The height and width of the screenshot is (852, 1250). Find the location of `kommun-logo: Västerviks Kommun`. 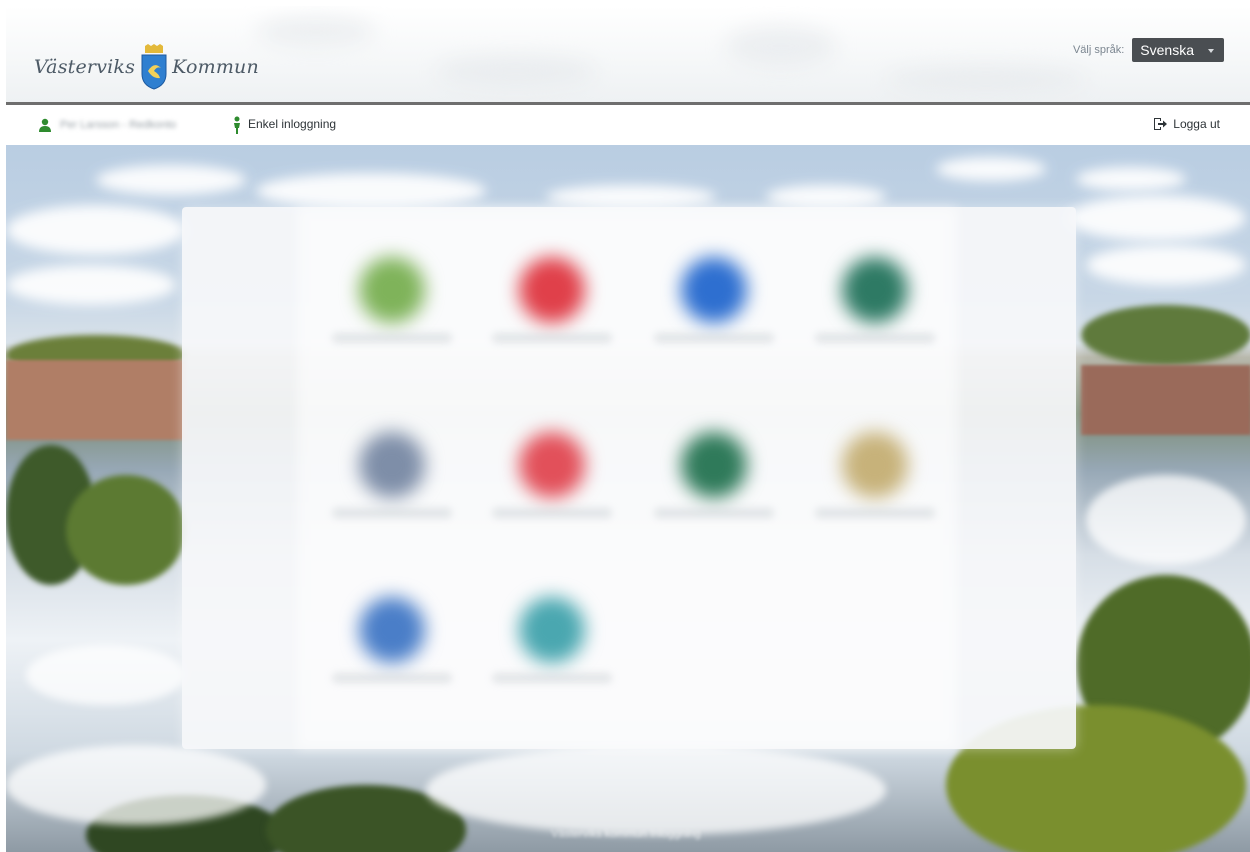

kommun-logo: Västerviks Kommun is located at coordinates (146, 67).